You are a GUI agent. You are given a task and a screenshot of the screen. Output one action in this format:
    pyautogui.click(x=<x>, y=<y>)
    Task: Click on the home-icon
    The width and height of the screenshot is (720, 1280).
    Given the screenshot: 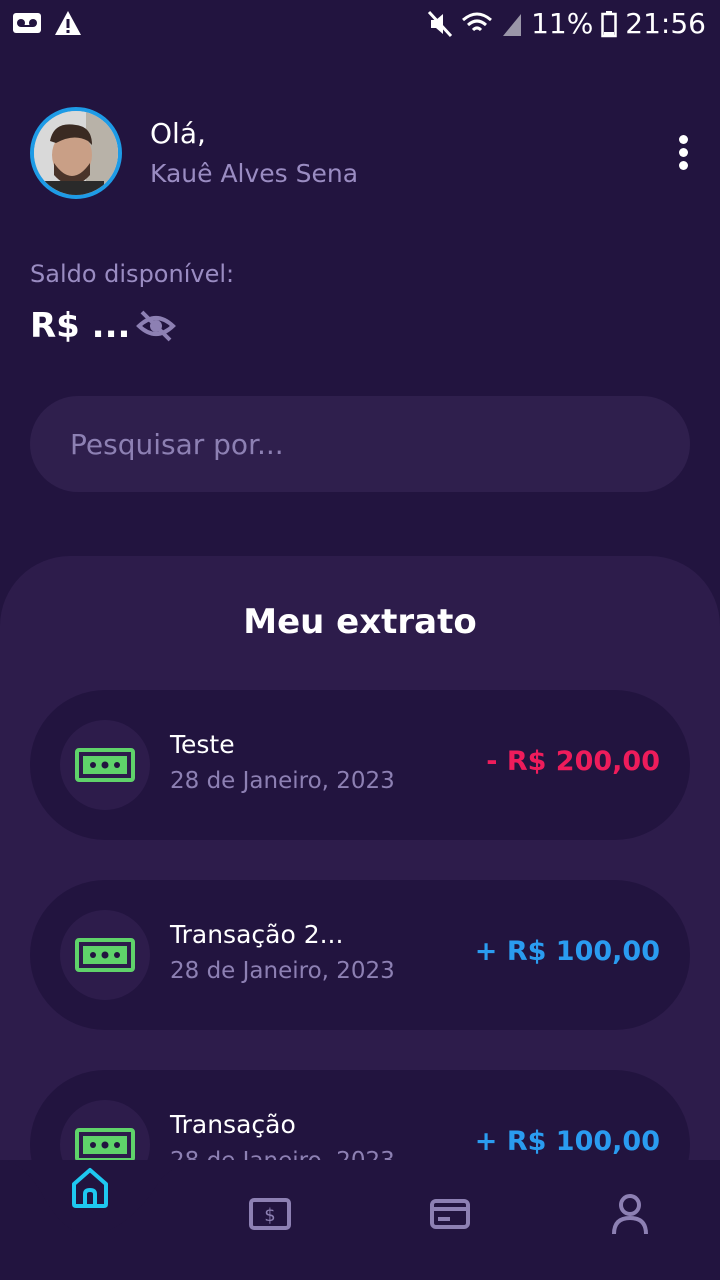 What is the action you would take?
    pyautogui.click(x=90, y=1188)
    